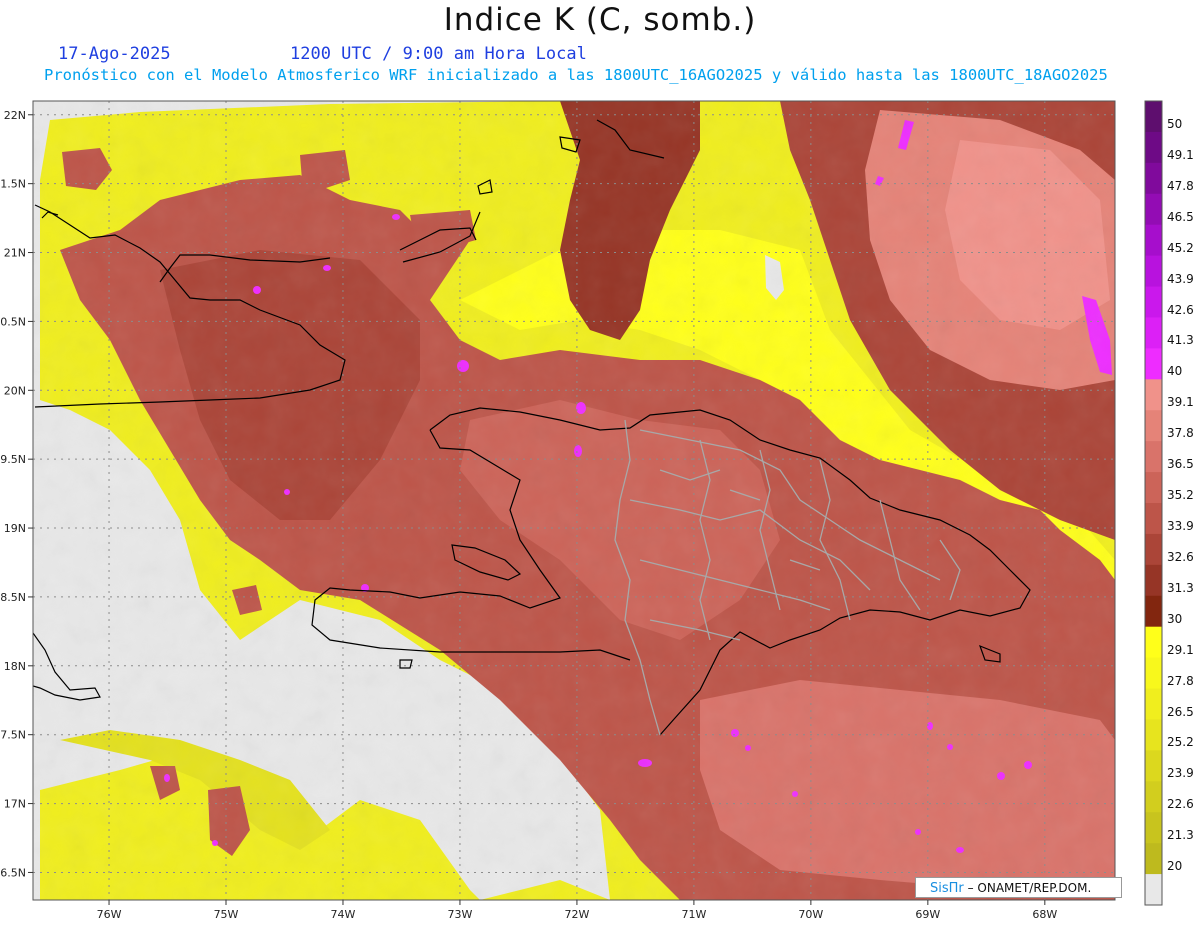  What do you see at coordinates (1180, 526) in the screenshot?
I see `colorbar-label: 33.9` at bounding box center [1180, 526].